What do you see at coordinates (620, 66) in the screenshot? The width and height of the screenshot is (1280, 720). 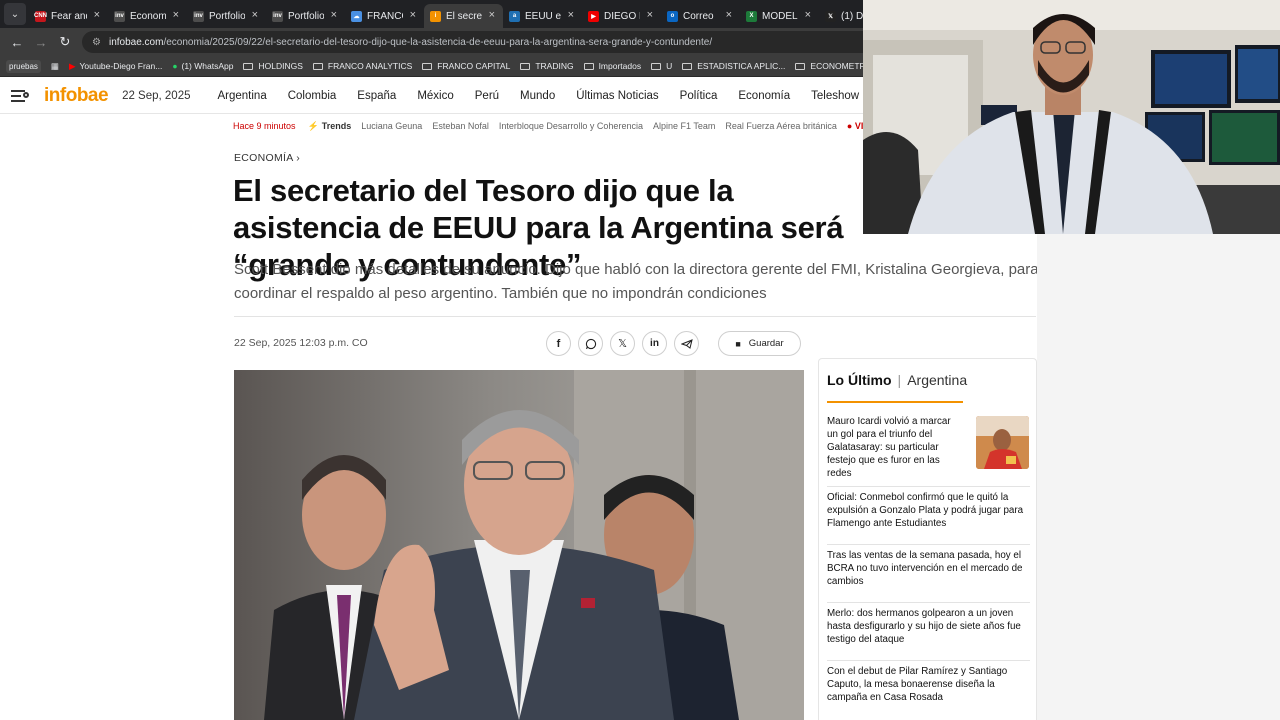 I see `bookmark-label: Importados` at bounding box center [620, 66].